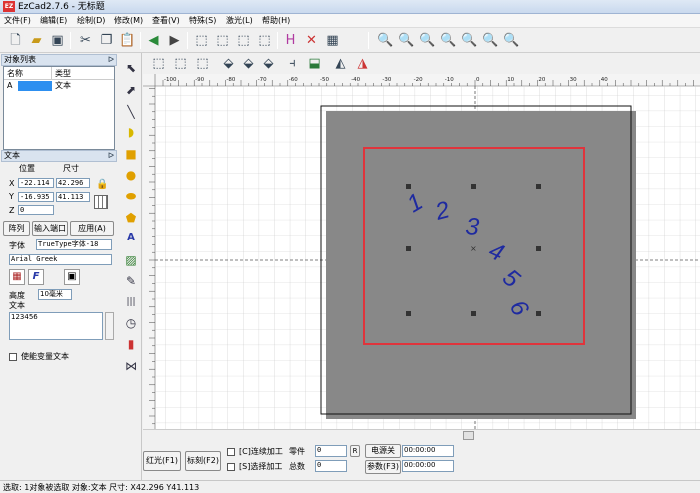  Describe the element at coordinates (331, 466) in the screenshot. I see `total-field: 0` at that location.